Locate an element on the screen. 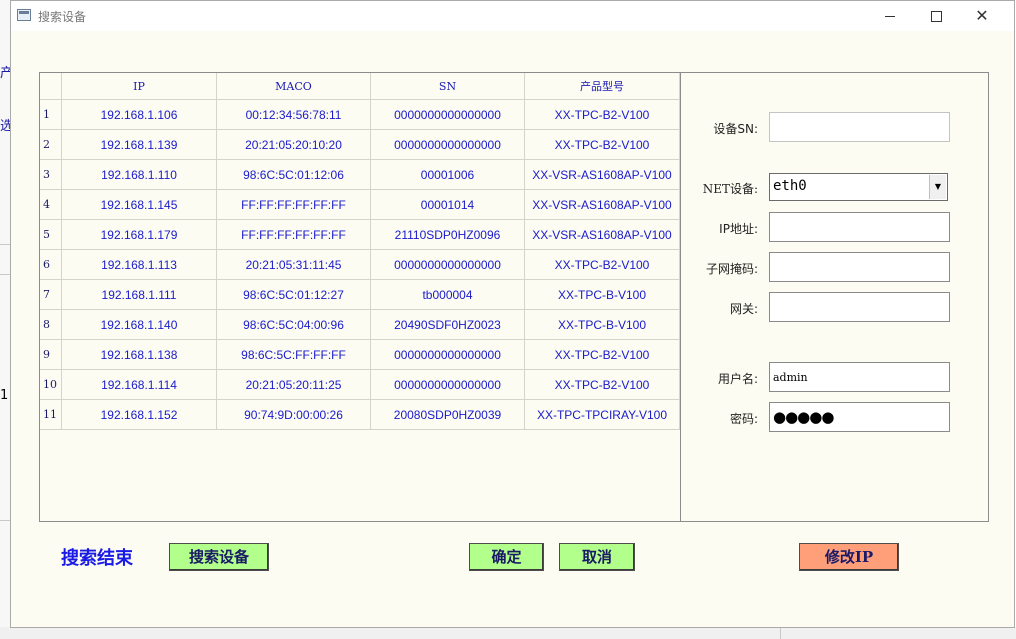 The image size is (1016, 639). mac-cell: FF:FF:FF:FF:FF:FF is located at coordinates (293, 204).